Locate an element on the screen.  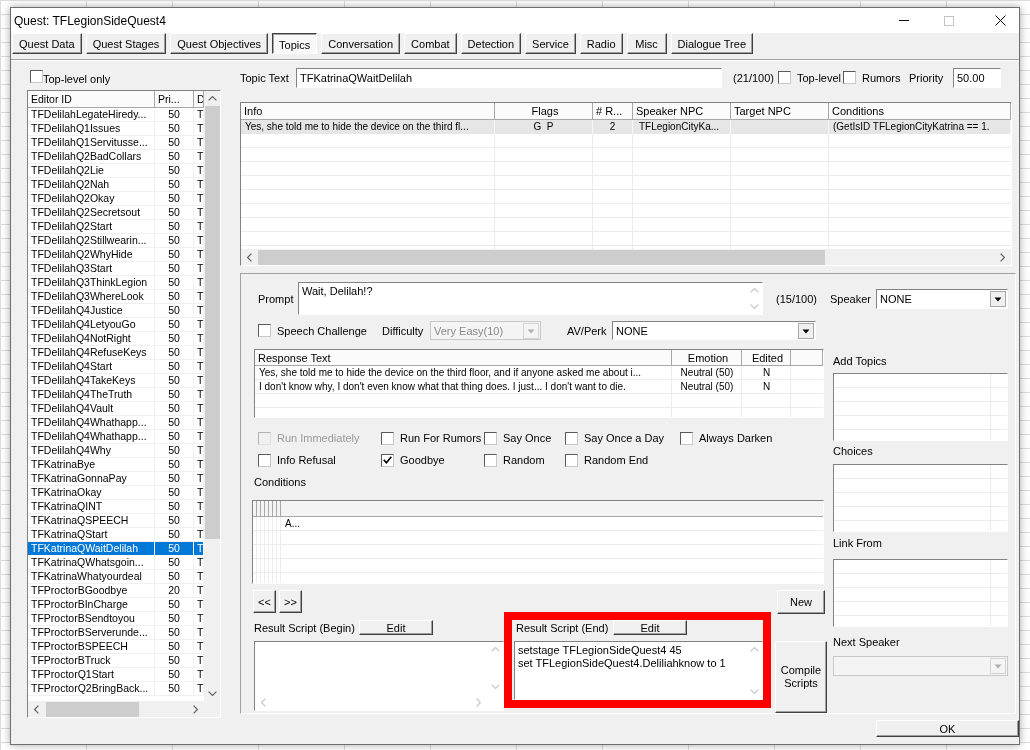
next-button: >> is located at coordinates (290, 601).